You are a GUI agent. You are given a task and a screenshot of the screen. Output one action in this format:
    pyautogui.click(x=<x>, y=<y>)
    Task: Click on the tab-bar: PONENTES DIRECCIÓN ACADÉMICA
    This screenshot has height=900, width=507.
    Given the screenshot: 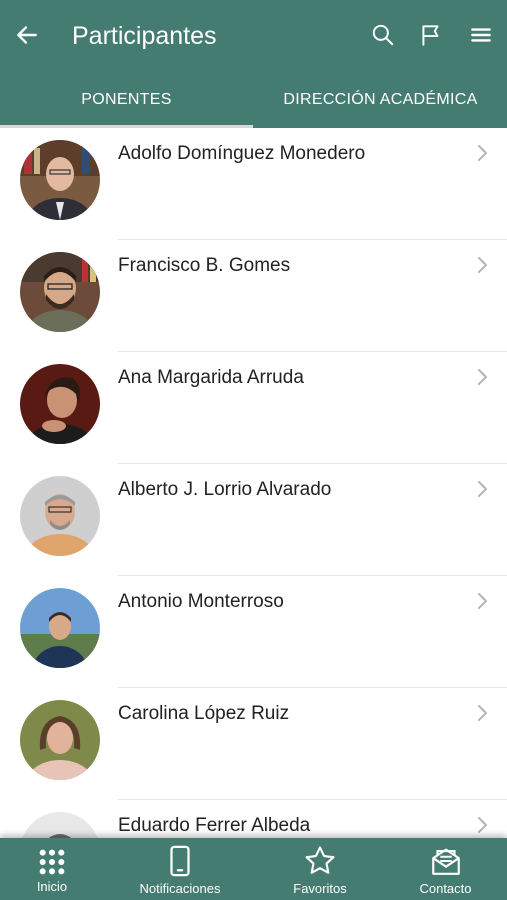 What is the action you would take?
    pyautogui.click(x=253, y=100)
    